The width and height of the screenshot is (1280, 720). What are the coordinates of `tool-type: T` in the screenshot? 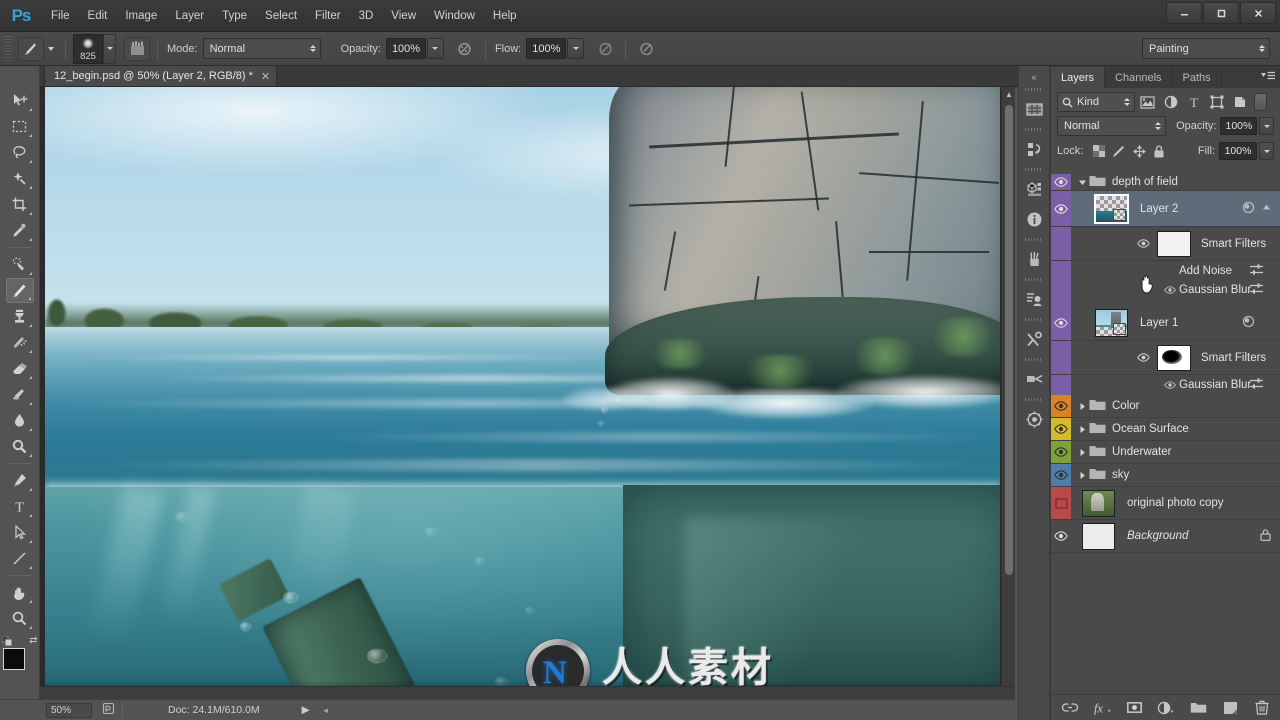 It's located at (20, 506).